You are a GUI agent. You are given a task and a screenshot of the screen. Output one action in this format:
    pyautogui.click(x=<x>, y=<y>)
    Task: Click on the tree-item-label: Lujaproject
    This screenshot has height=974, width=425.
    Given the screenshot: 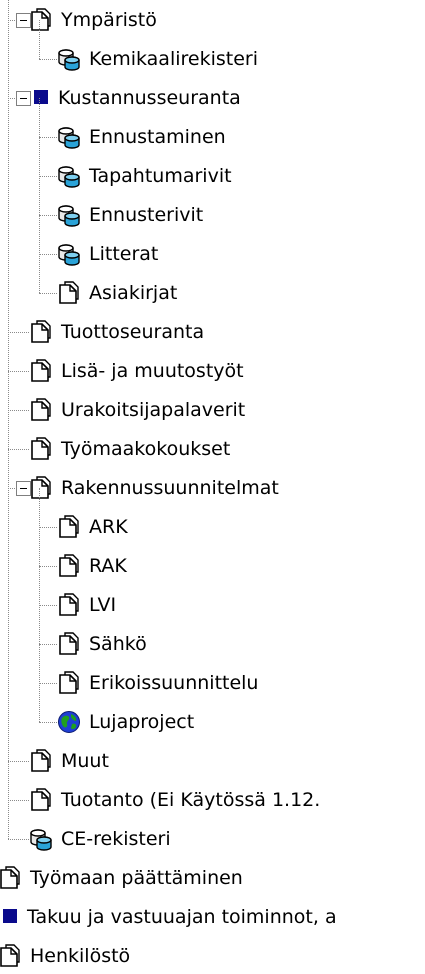 What is the action you would take?
    pyautogui.click(x=142, y=722)
    